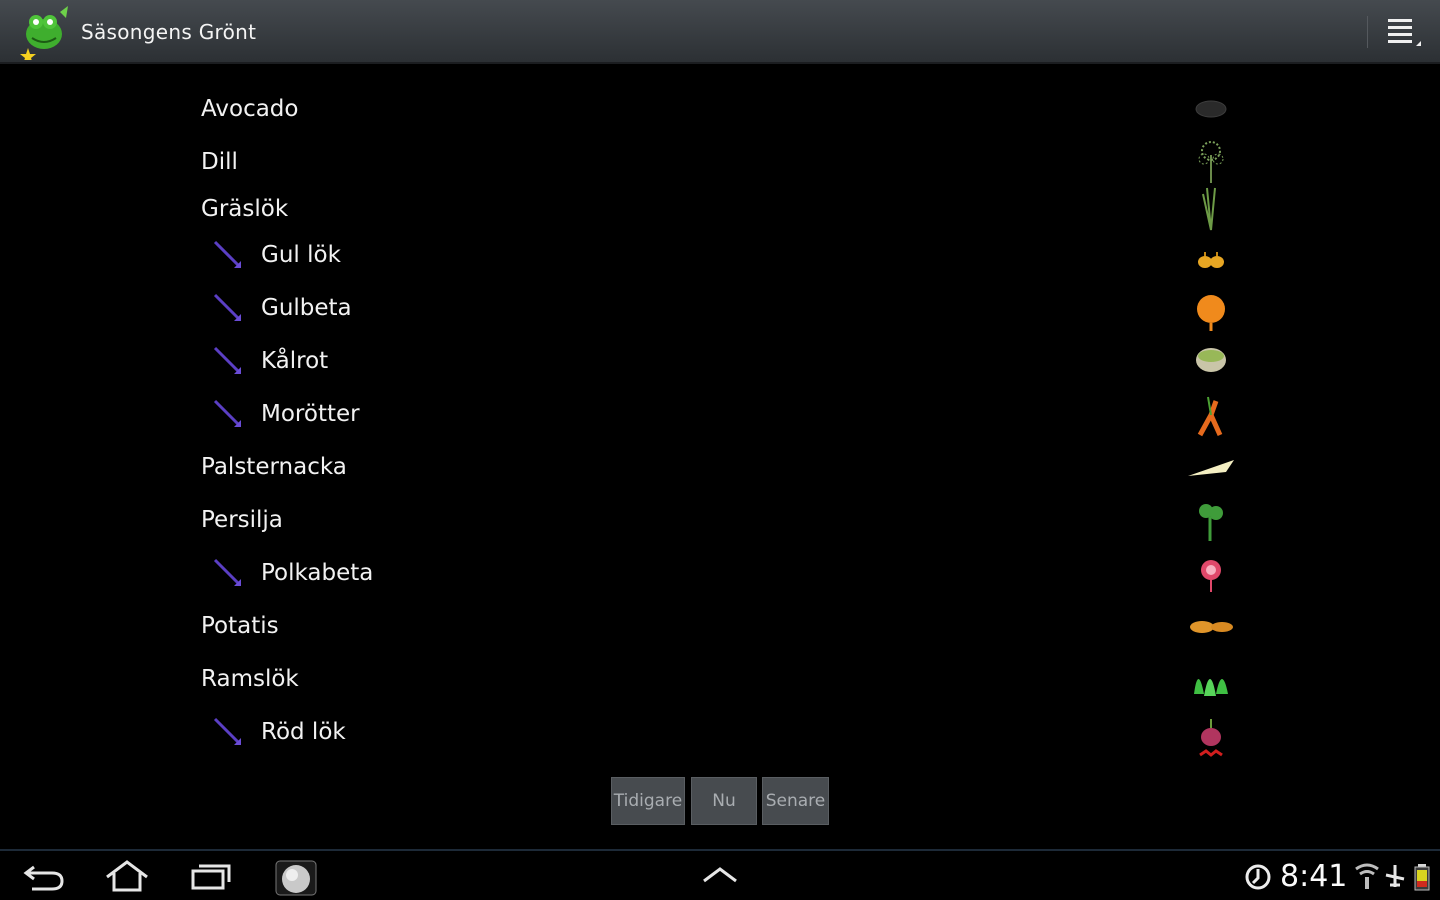  Describe the element at coordinates (1314, 876) in the screenshot. I see `clock: 8:41` at that location.